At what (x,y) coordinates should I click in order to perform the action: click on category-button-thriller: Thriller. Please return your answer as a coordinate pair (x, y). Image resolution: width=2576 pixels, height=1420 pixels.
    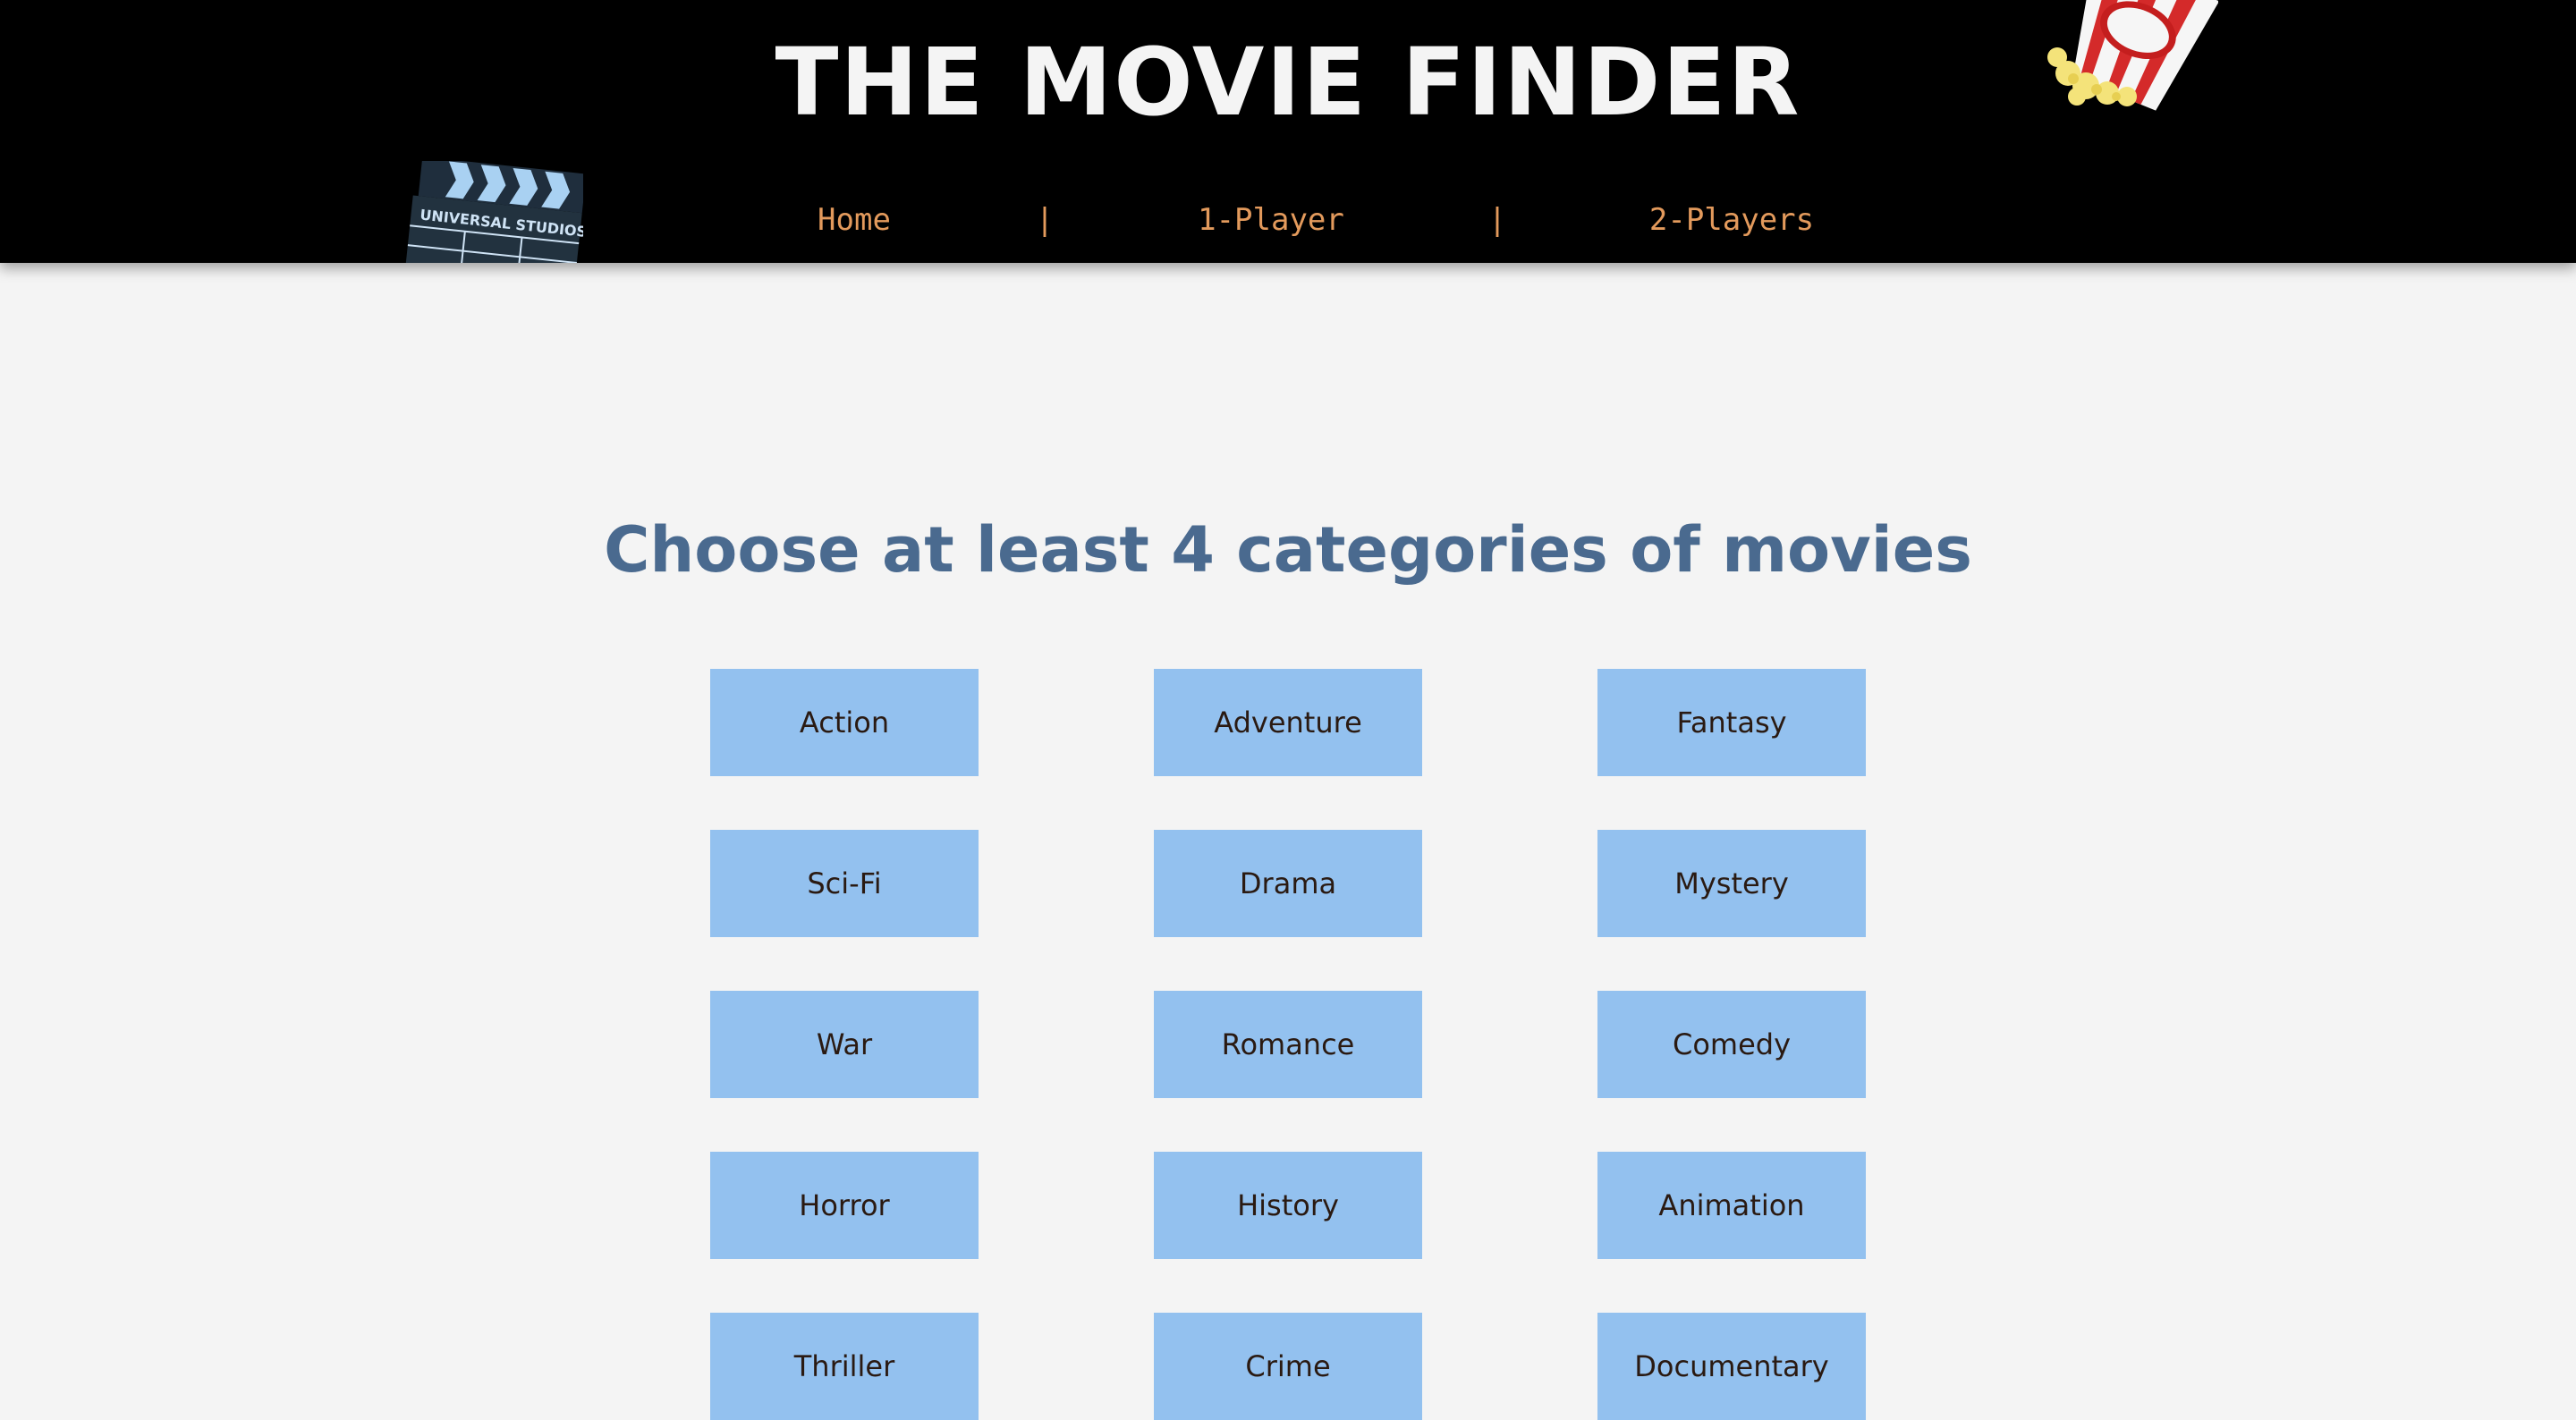
    Looking at the image, I should click on (844, 1367).